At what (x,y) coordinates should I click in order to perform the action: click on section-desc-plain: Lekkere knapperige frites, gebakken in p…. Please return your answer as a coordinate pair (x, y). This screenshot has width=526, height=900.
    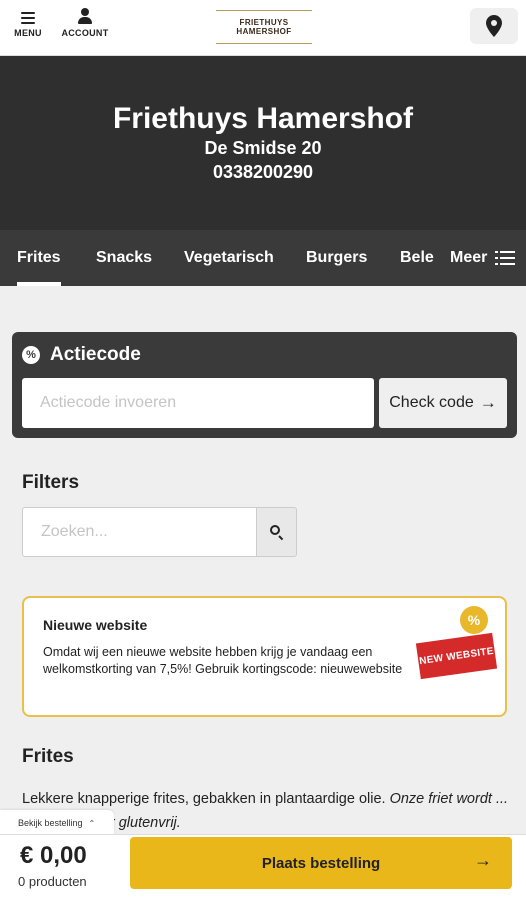
    Looking at the image, I should click on (206, 799).